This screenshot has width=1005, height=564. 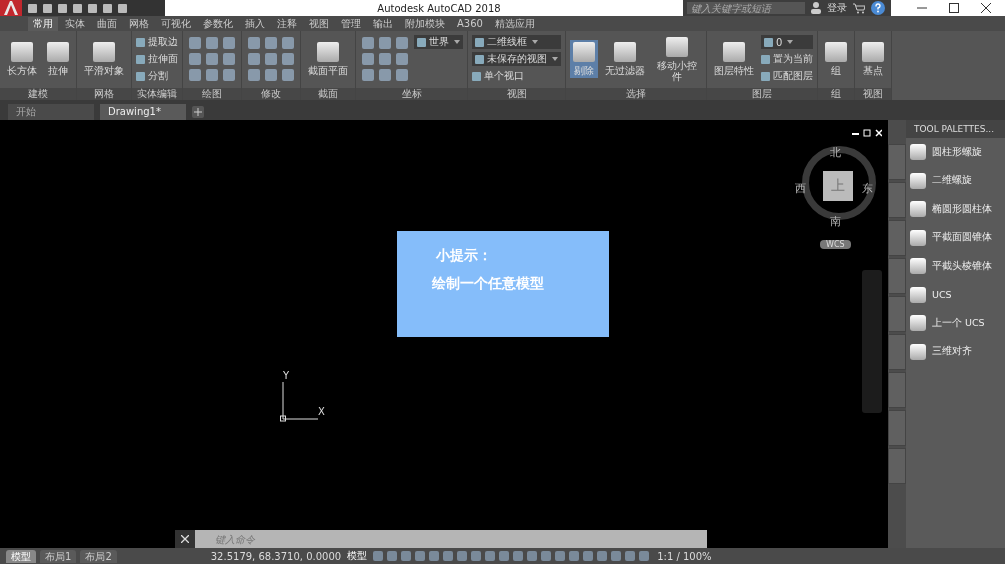 What do you see at coordinates (516, 59) in the screenshot?
I see `dropdown: 未保存的视图` at bounding box center [516, 59].